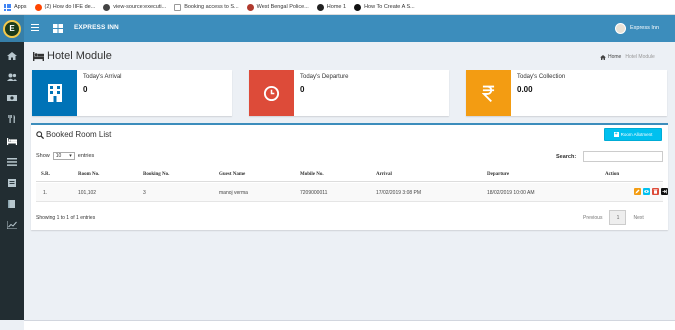 The width and height of the screenshot is (675, 330). I want to click on card-value: 0, so click(85, 89).